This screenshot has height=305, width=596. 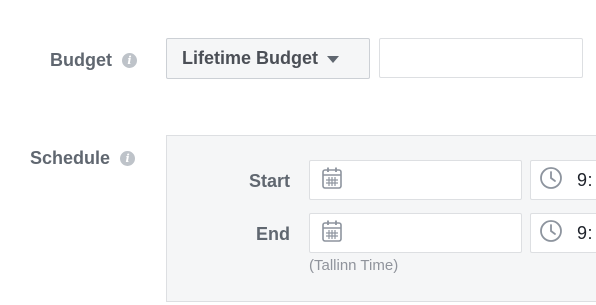 I want to click on end-time-value: 9:, so click(x=585, y=232).